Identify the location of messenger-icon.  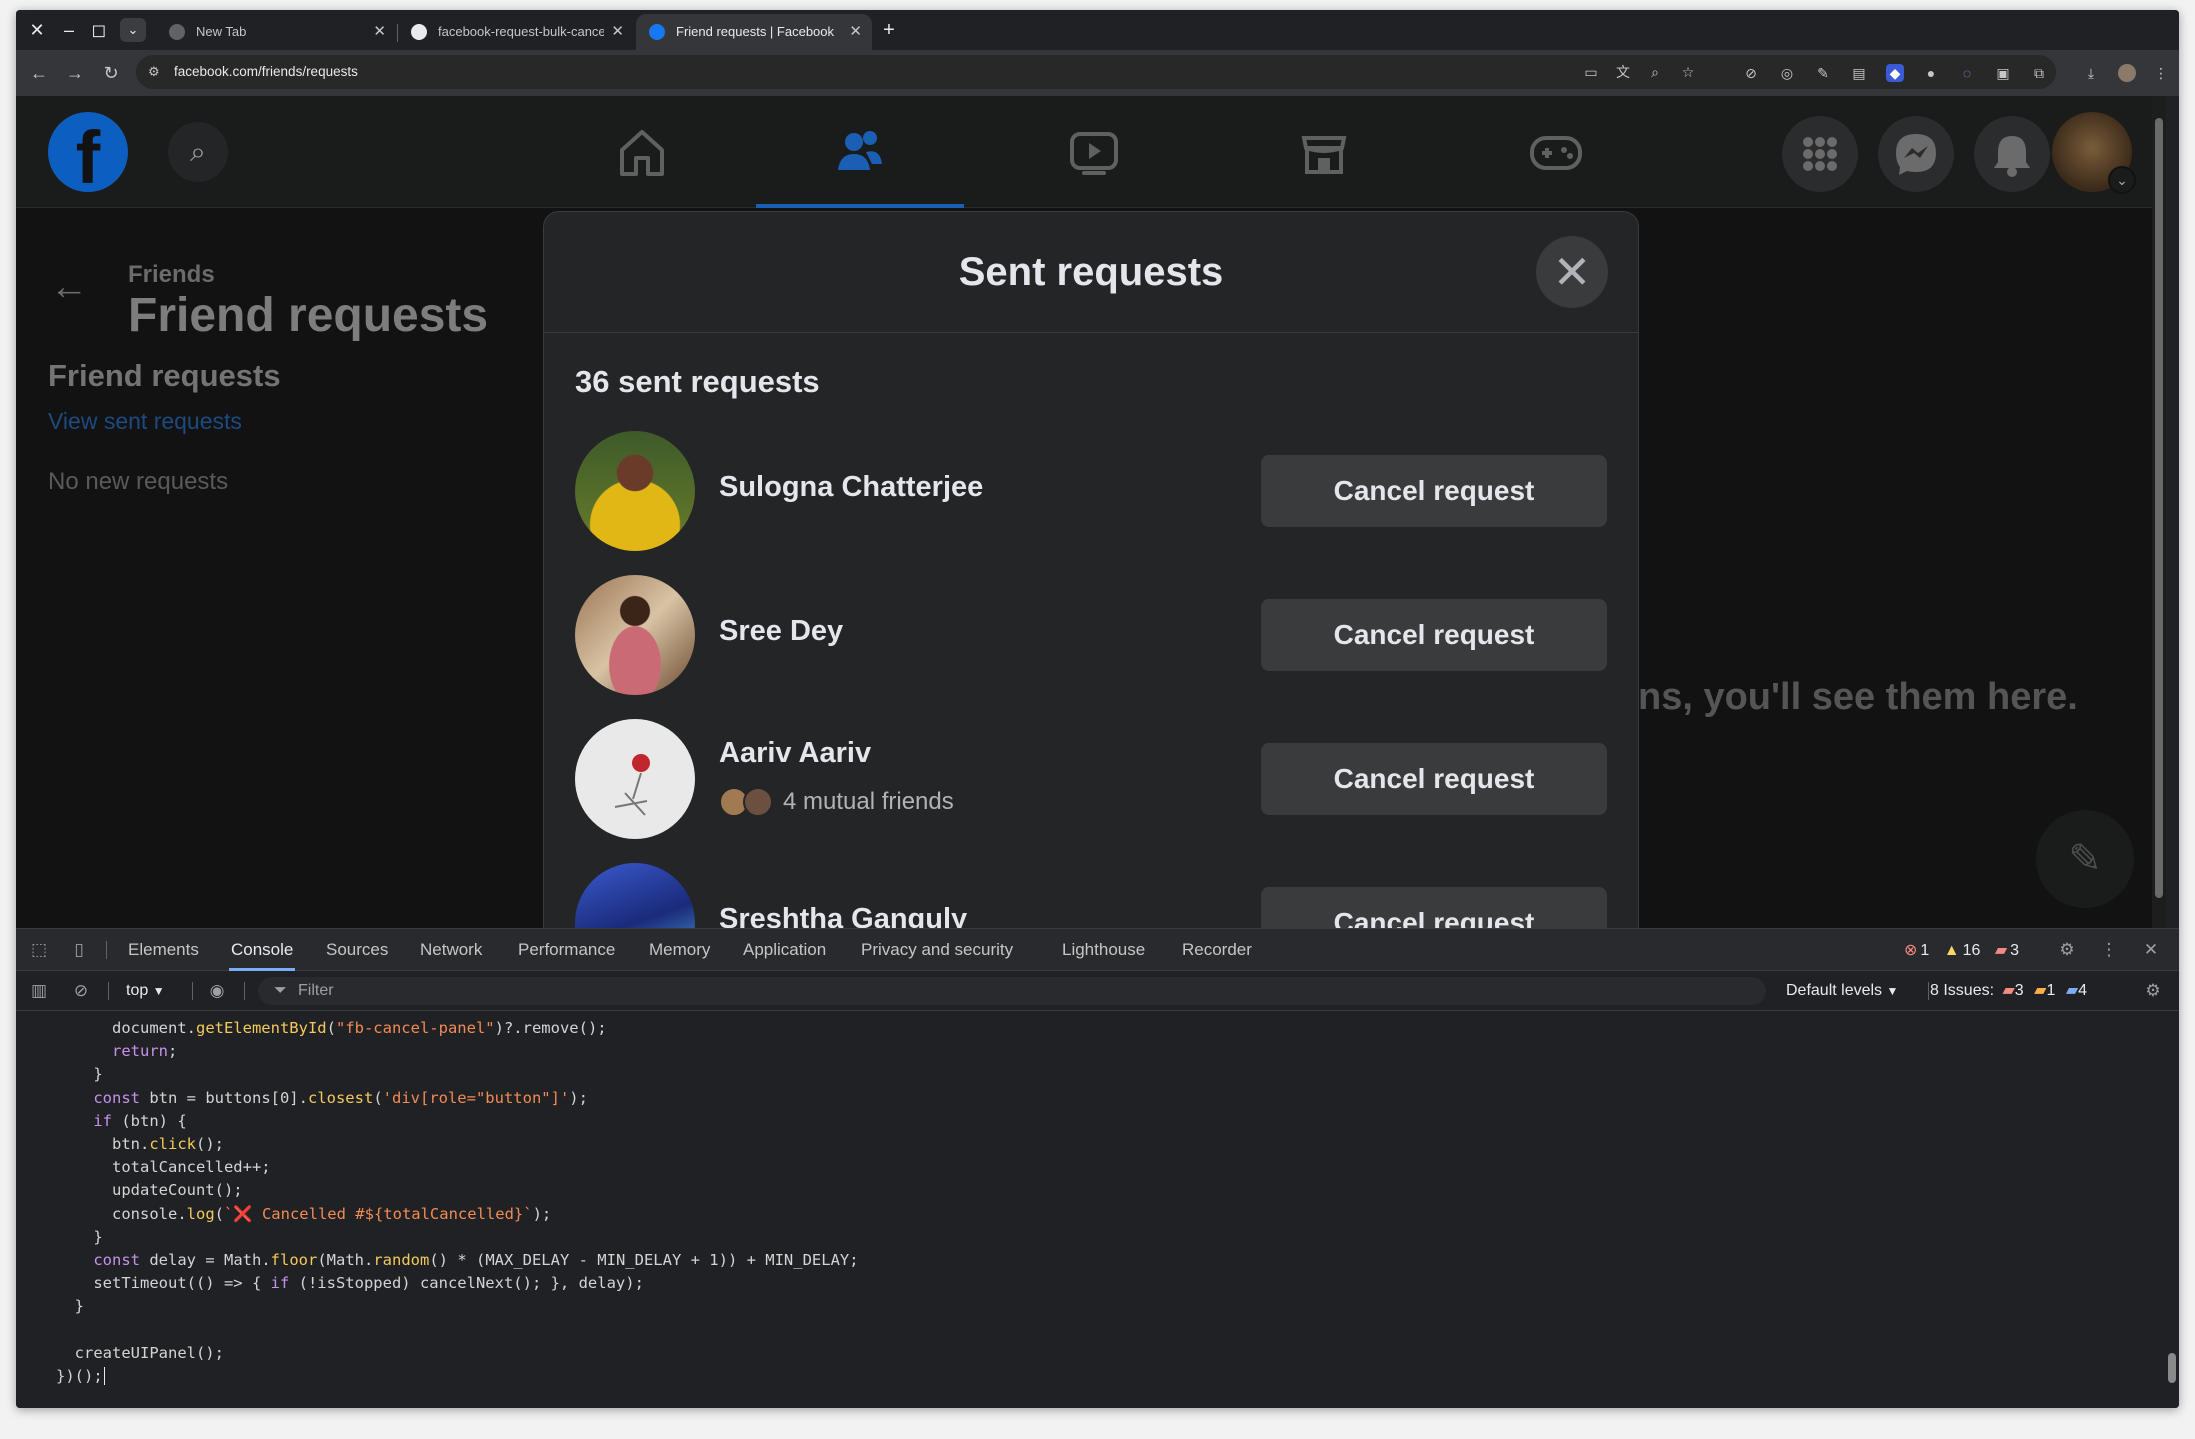
(1916, 154).